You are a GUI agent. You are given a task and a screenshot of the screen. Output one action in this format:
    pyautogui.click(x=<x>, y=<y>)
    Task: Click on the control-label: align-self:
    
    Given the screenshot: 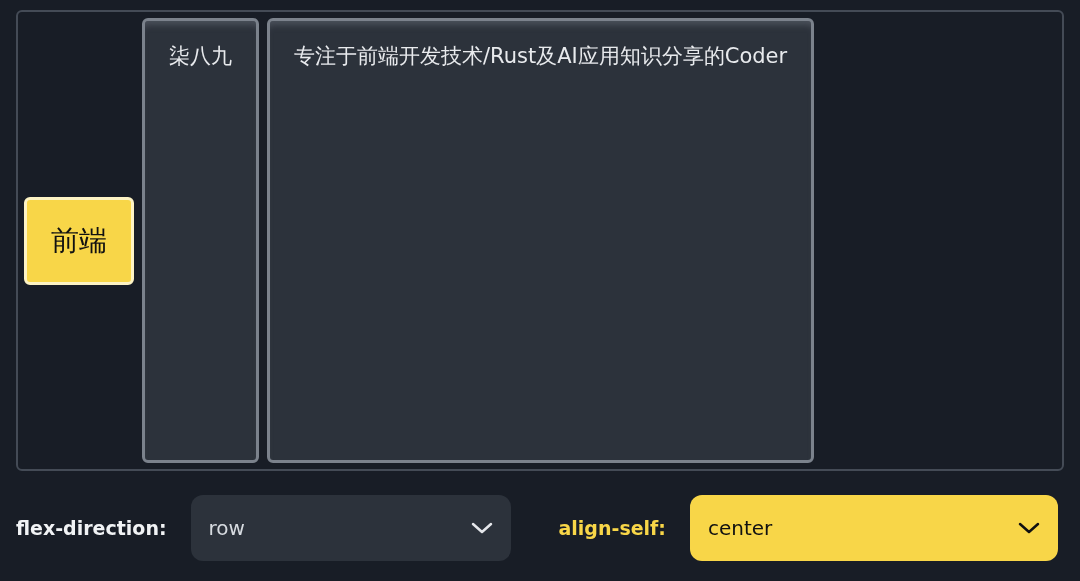 What is the action you would take?
    pyautogui.click(x=612, y=528)
    